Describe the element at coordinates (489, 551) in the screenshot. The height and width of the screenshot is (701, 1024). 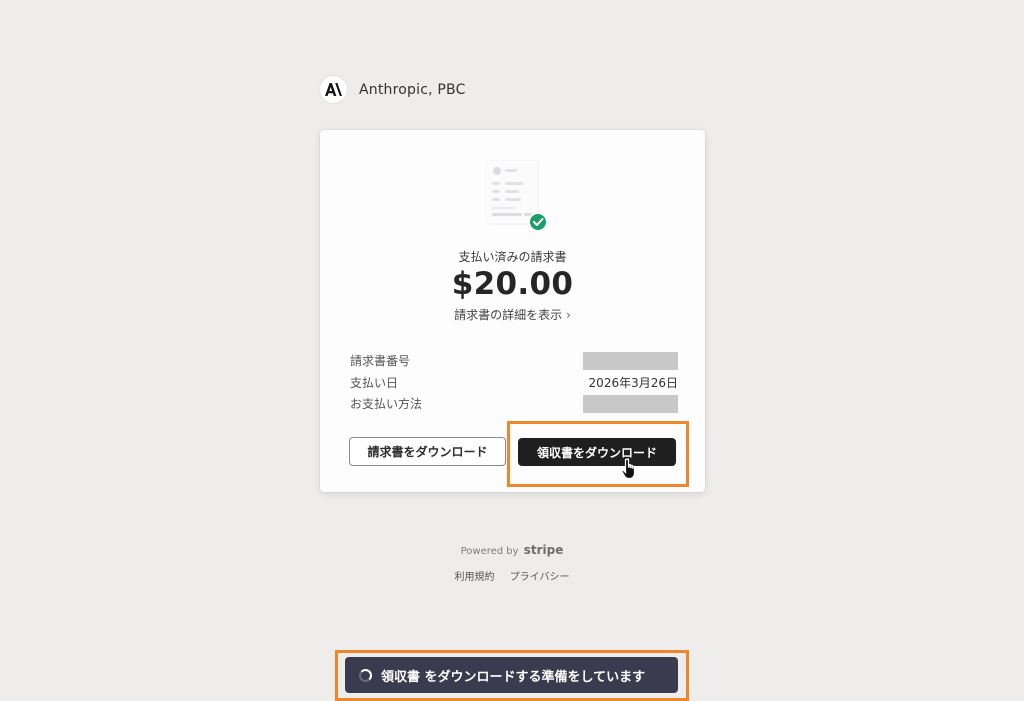
I see `powered-by-label: Powered by` at that location.